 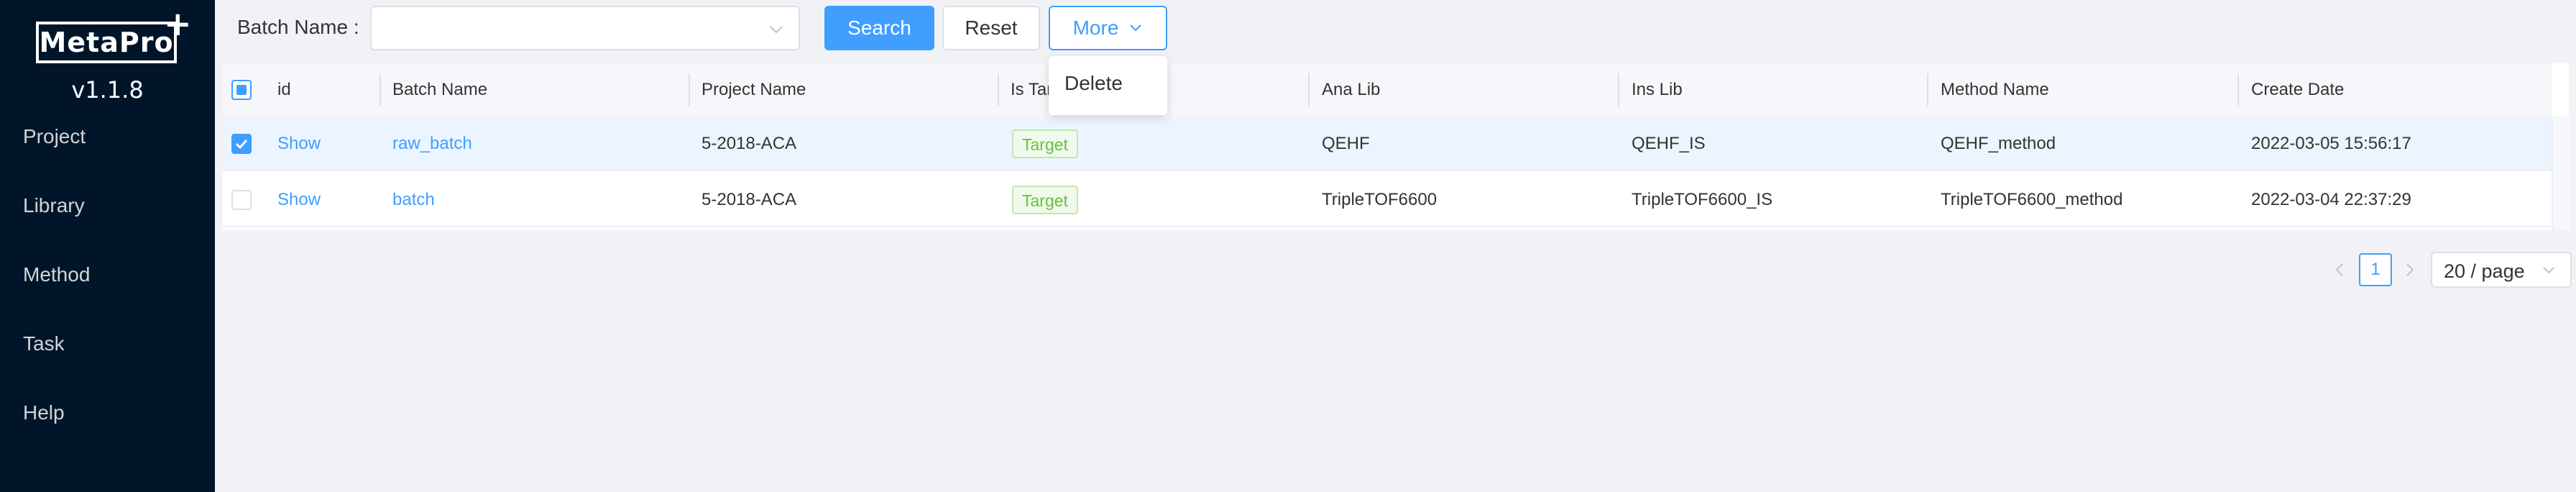 What do you see at coordinates (1095, 28) in the screenshot?
I see `more-button-label: More` at bounding box center [1095, 28].